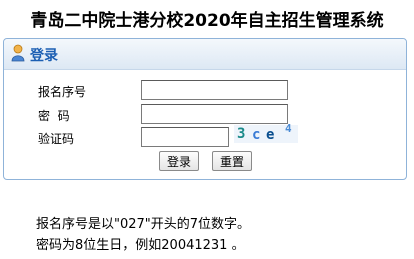  I want to click on page-title: 青岛二中院士港分校2020年自主招生管理系统, so click(207, 21).